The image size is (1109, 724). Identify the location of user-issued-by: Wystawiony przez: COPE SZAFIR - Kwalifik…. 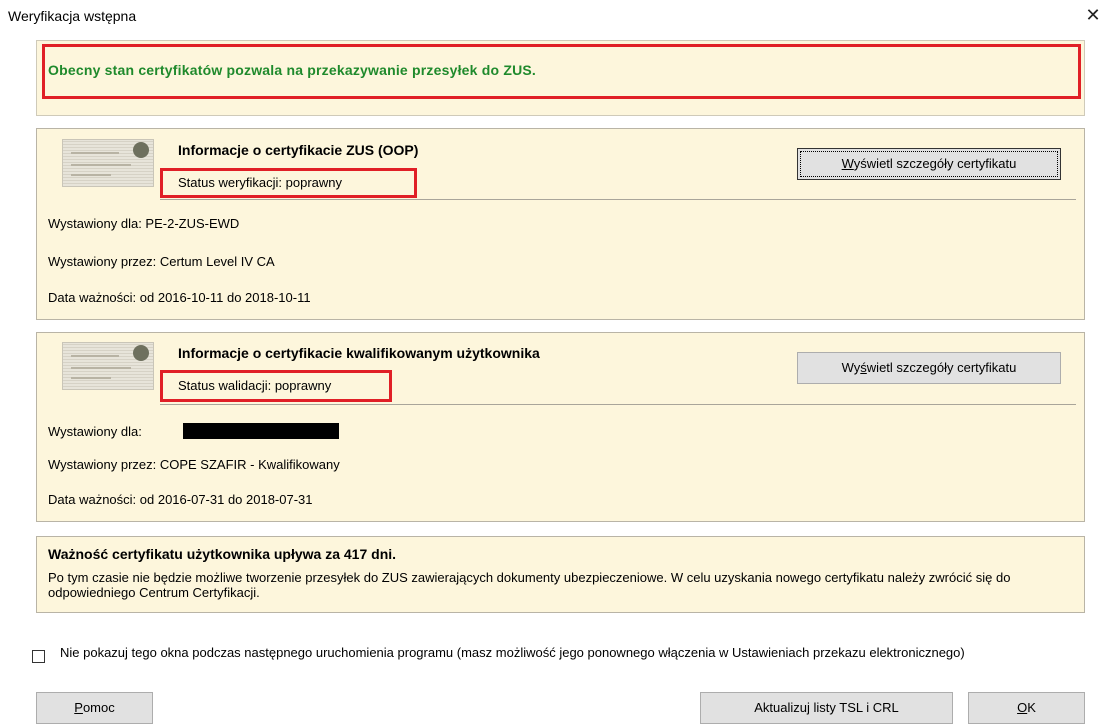
(194, 464).